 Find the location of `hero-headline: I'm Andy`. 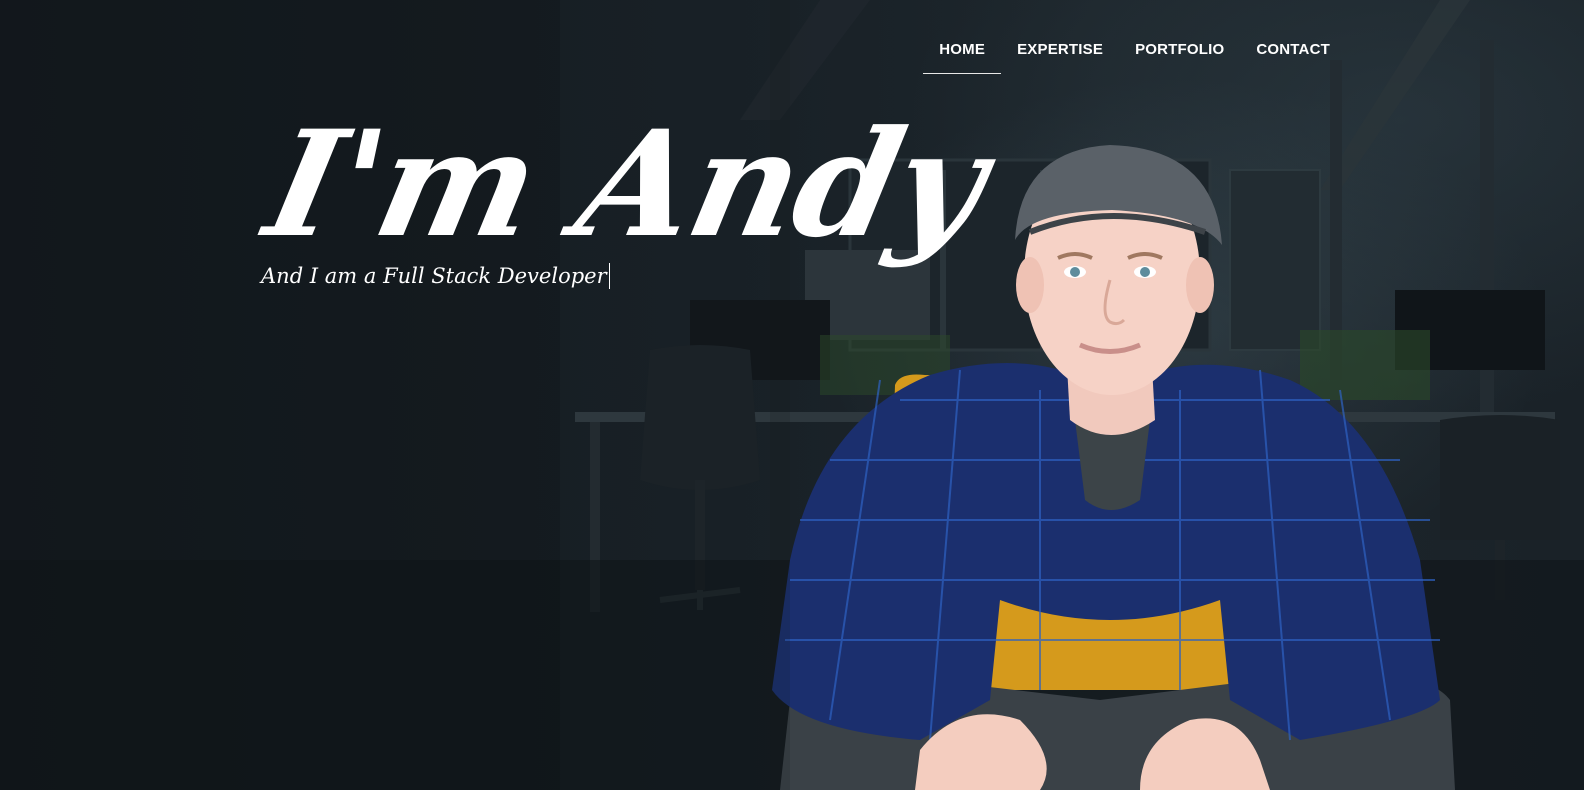

hero-headline: I'm Andy is located at coordinates (626, 184).